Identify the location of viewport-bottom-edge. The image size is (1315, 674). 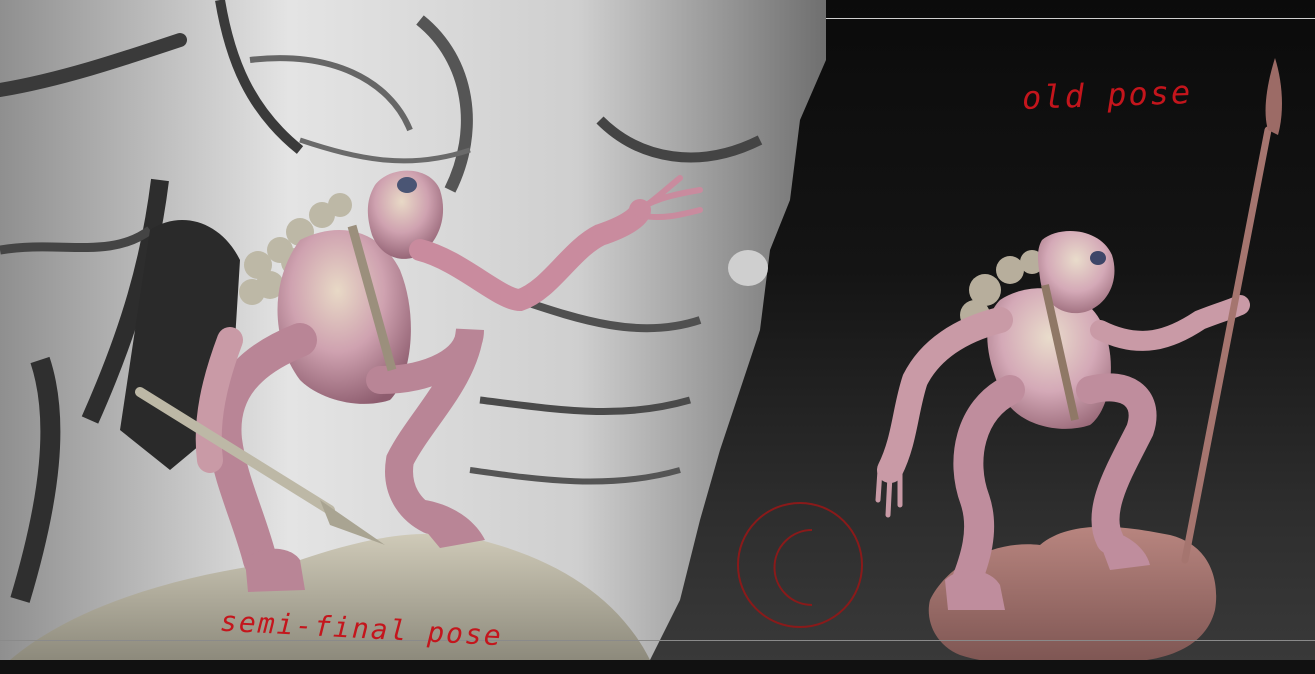
(657, 640).